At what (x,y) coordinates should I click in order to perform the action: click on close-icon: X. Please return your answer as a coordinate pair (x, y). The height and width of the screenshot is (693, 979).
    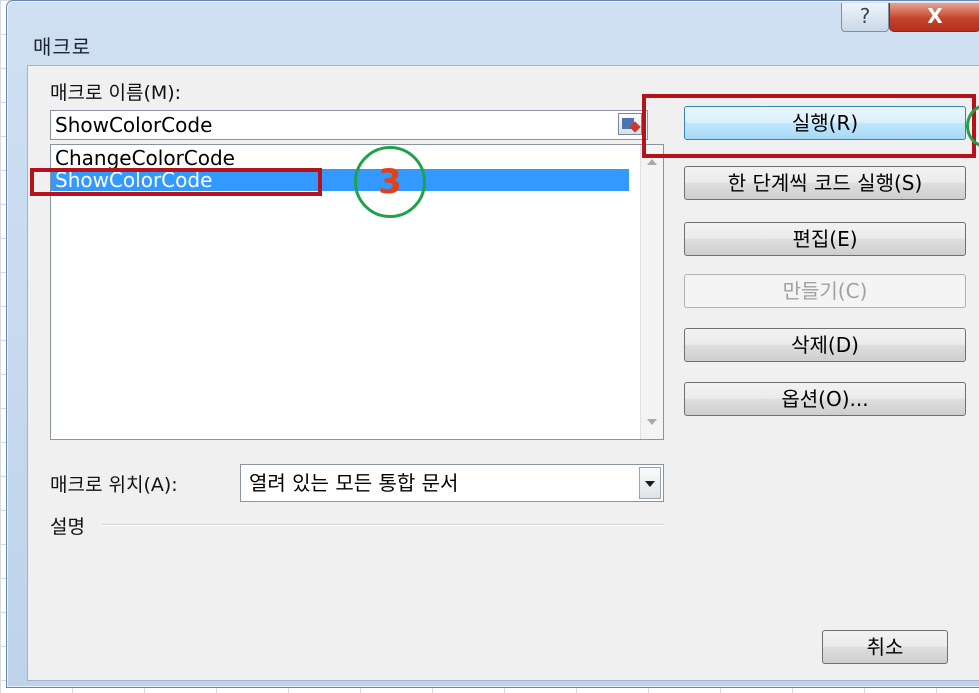
    Looking at the image, I should click on (935, 16).